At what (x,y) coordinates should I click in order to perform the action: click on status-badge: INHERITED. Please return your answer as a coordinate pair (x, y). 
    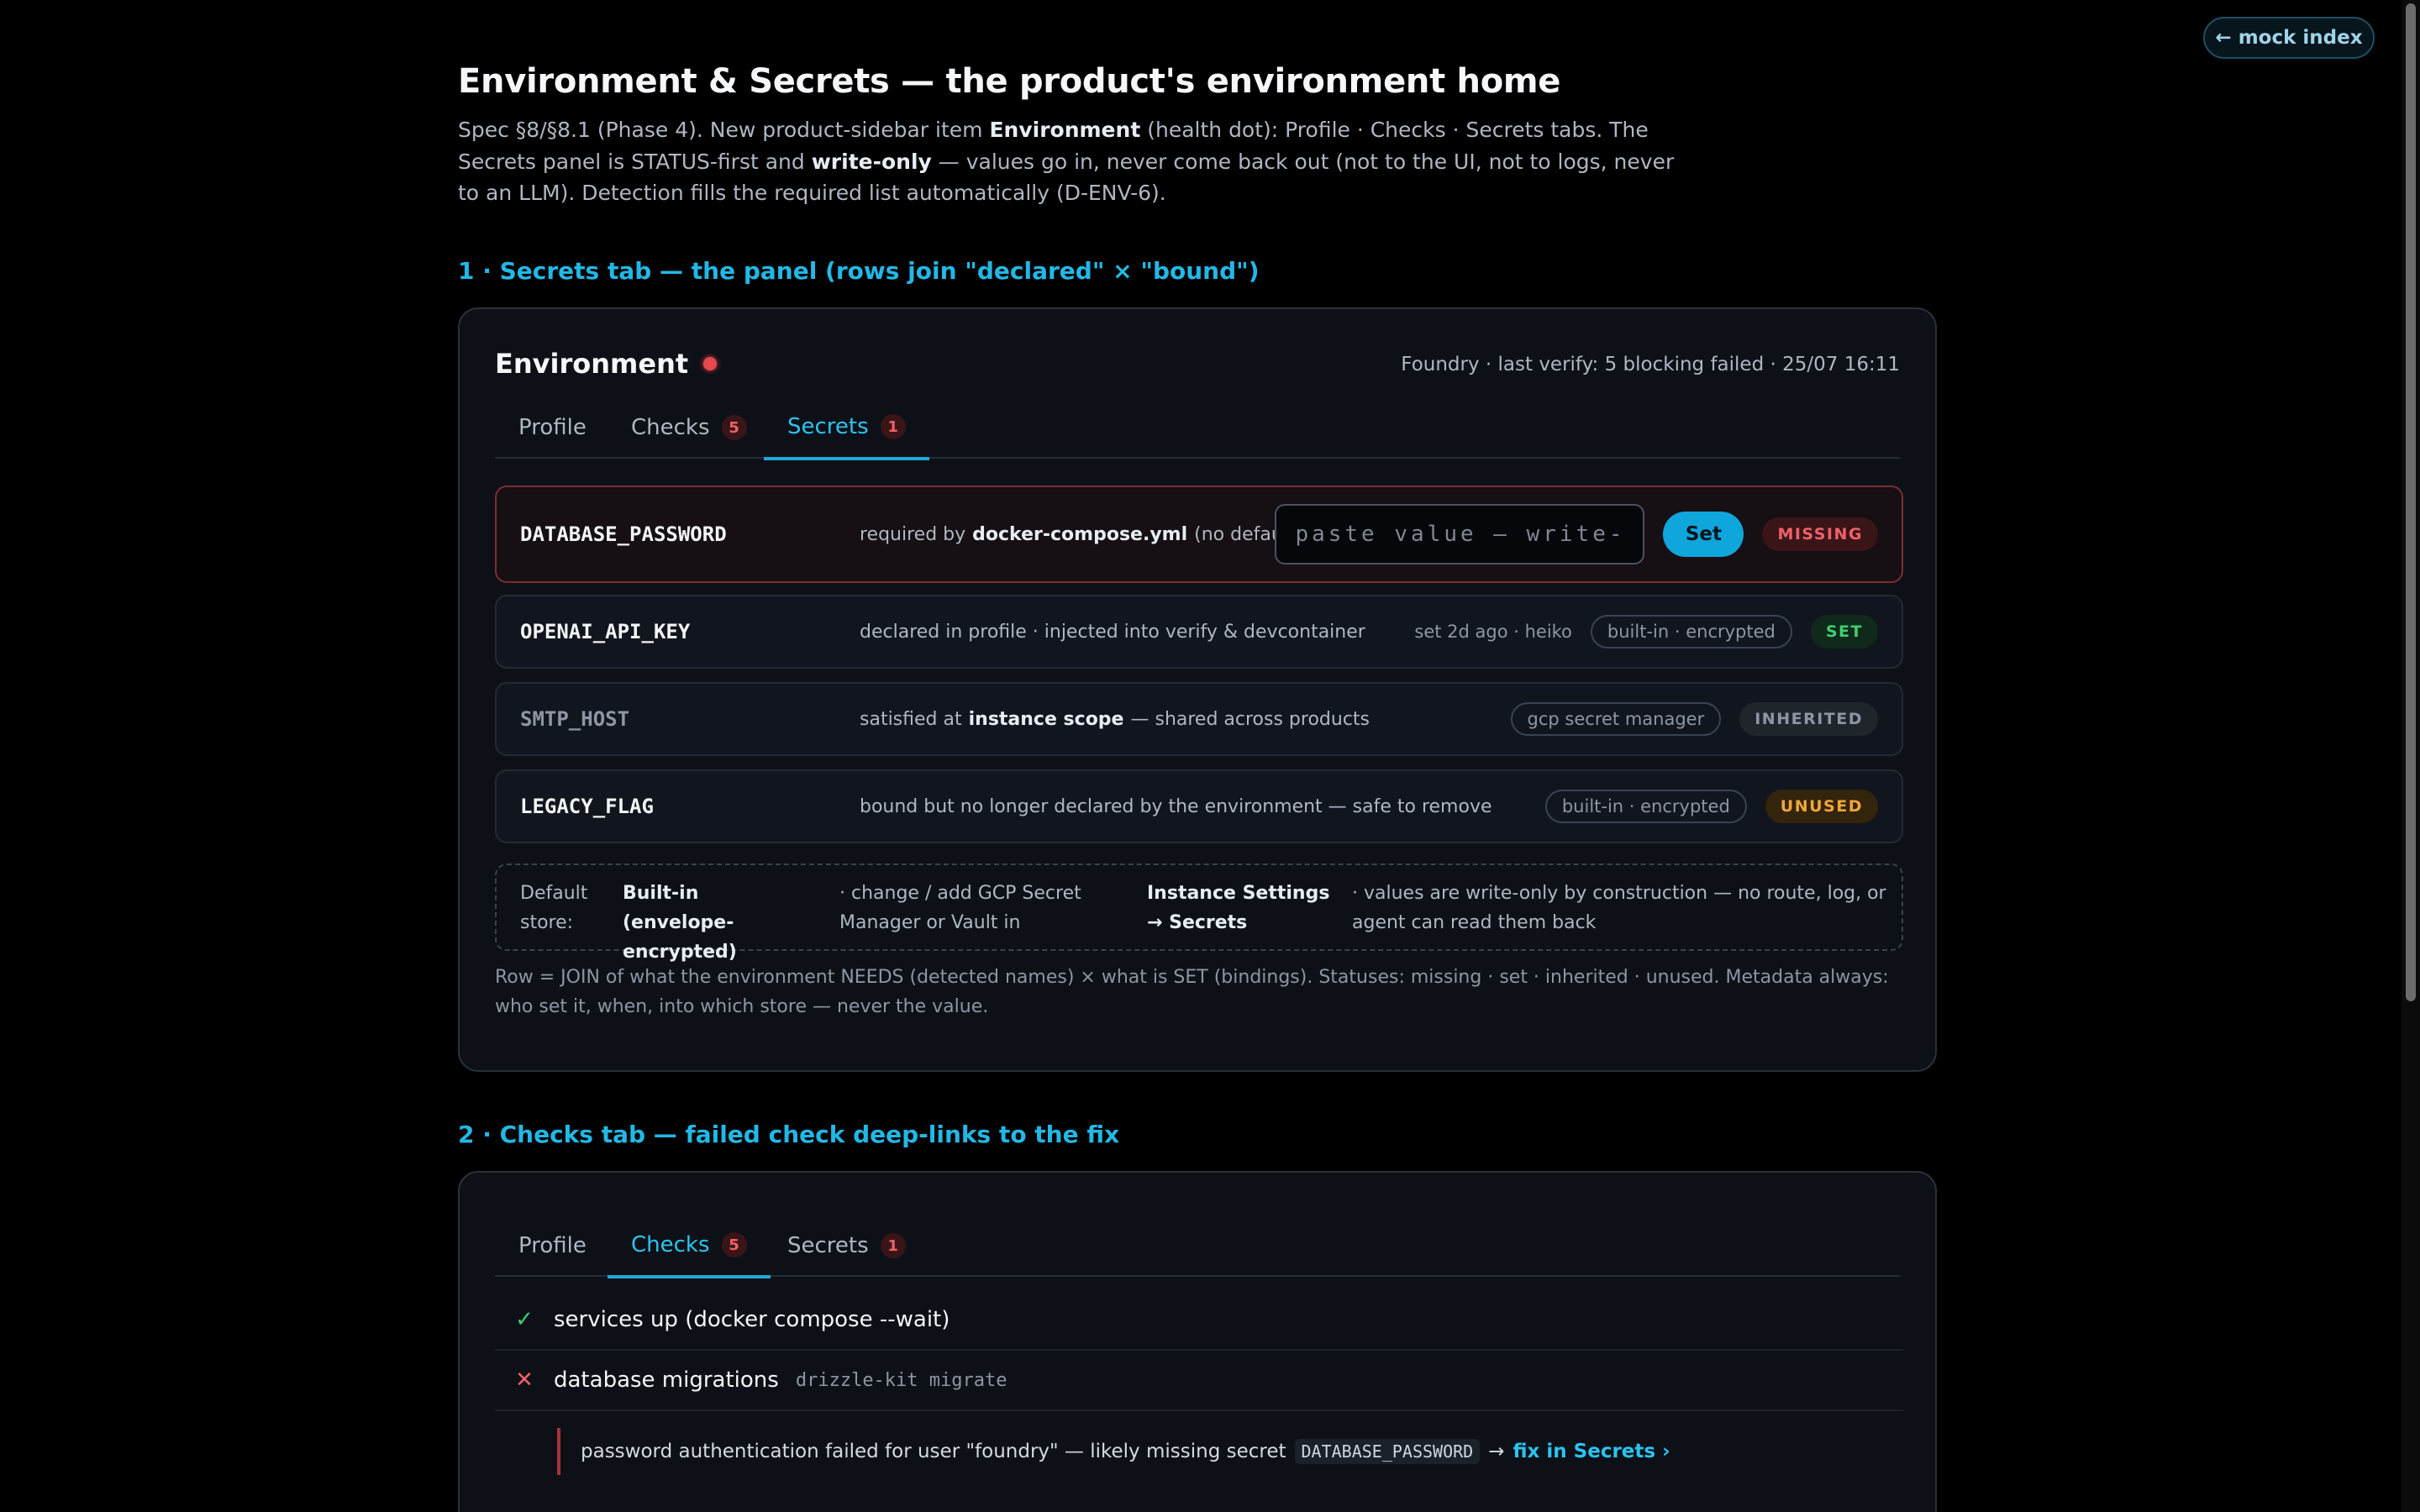
    Looking at the image, I should click on (1808, 719).